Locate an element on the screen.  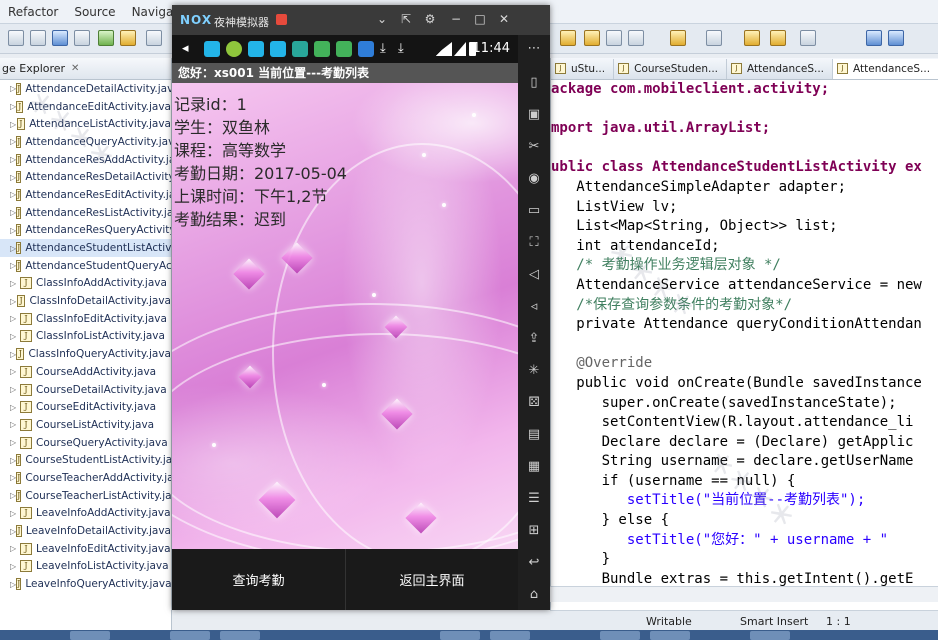
package-tree-item: ▷ J CourseTeacherAddActivity.java is located at coordinates (85, 478).